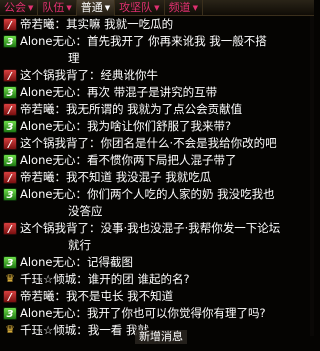 This screenshot has height=351, width=320. What do you see at coordinates (84, 329) in the screenshot?
I see `chat-message-text: 千珏☆倾城：我一看 我就` at bounding box center [84, 329].